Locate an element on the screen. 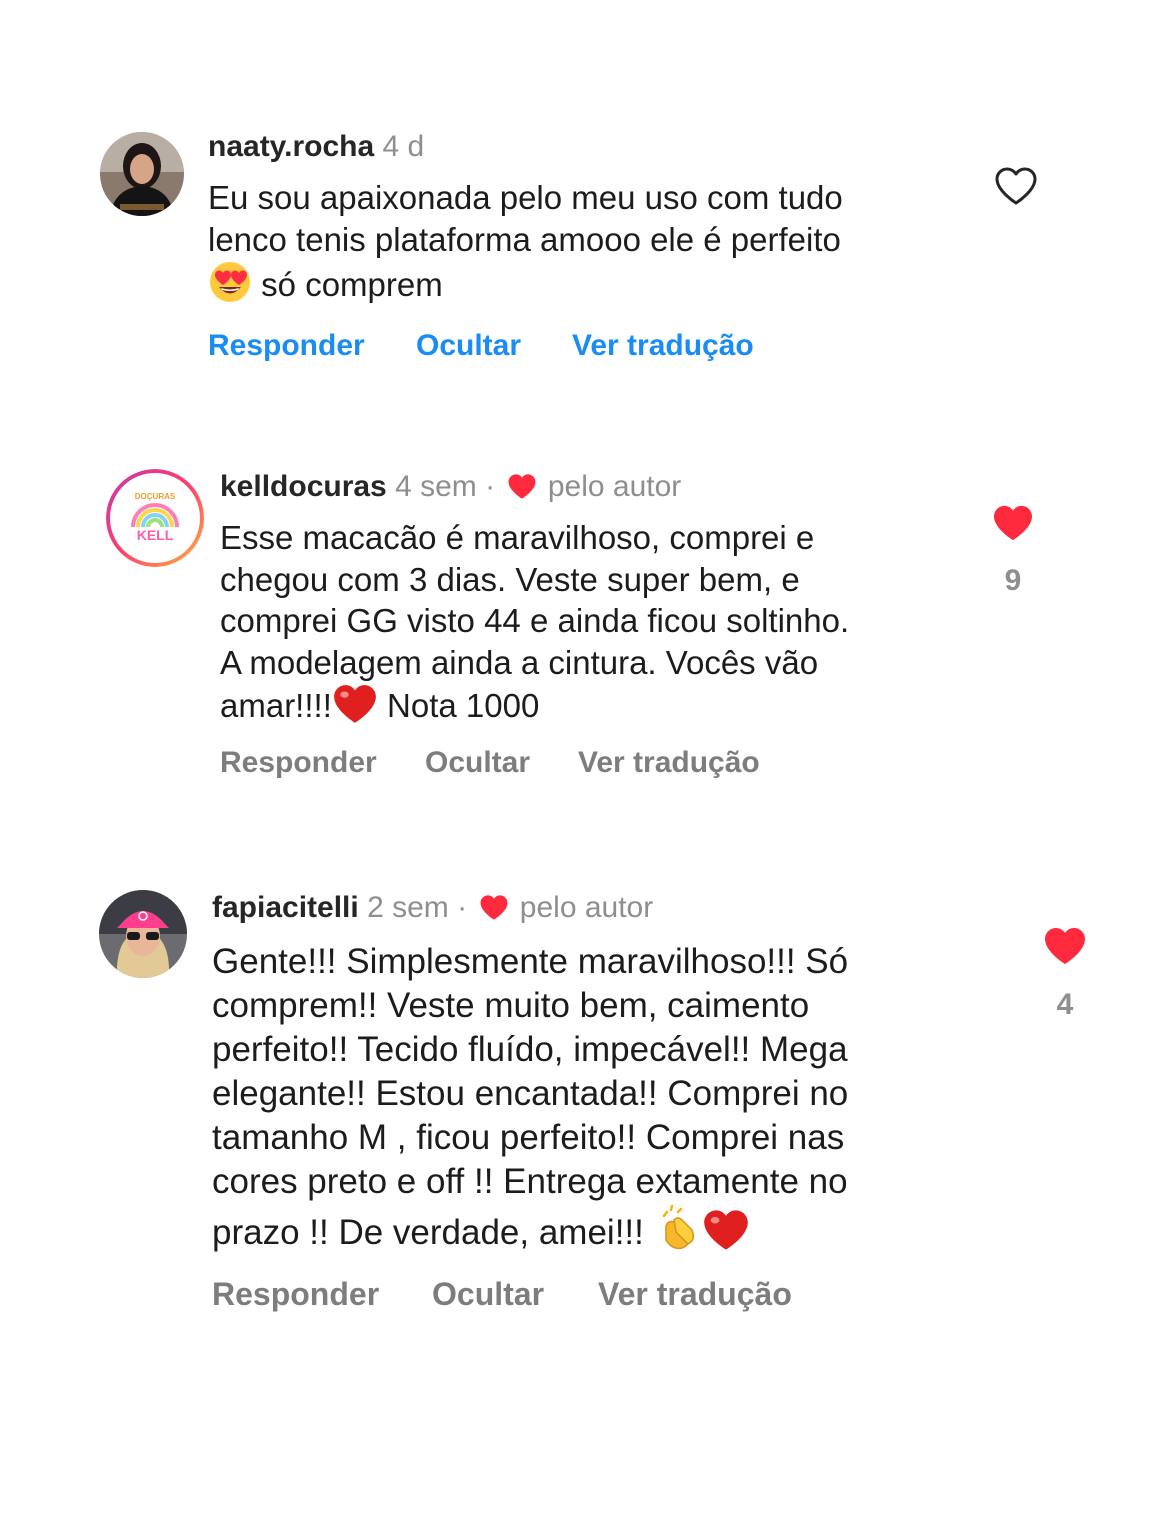 Image resolution: width=1152 pixels, height=1536 pixels. comment-line-part: amar!!!! is located at coordinates (276, 705).